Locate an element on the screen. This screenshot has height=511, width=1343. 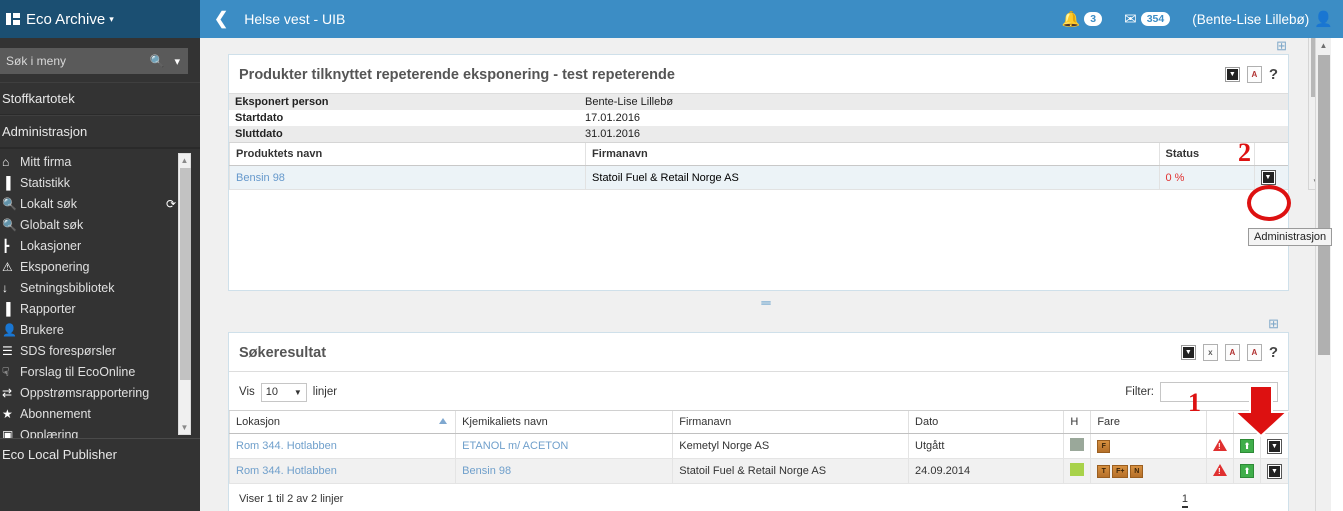
hazard-symbol-icon: F is located at coordinates (1104, 446).